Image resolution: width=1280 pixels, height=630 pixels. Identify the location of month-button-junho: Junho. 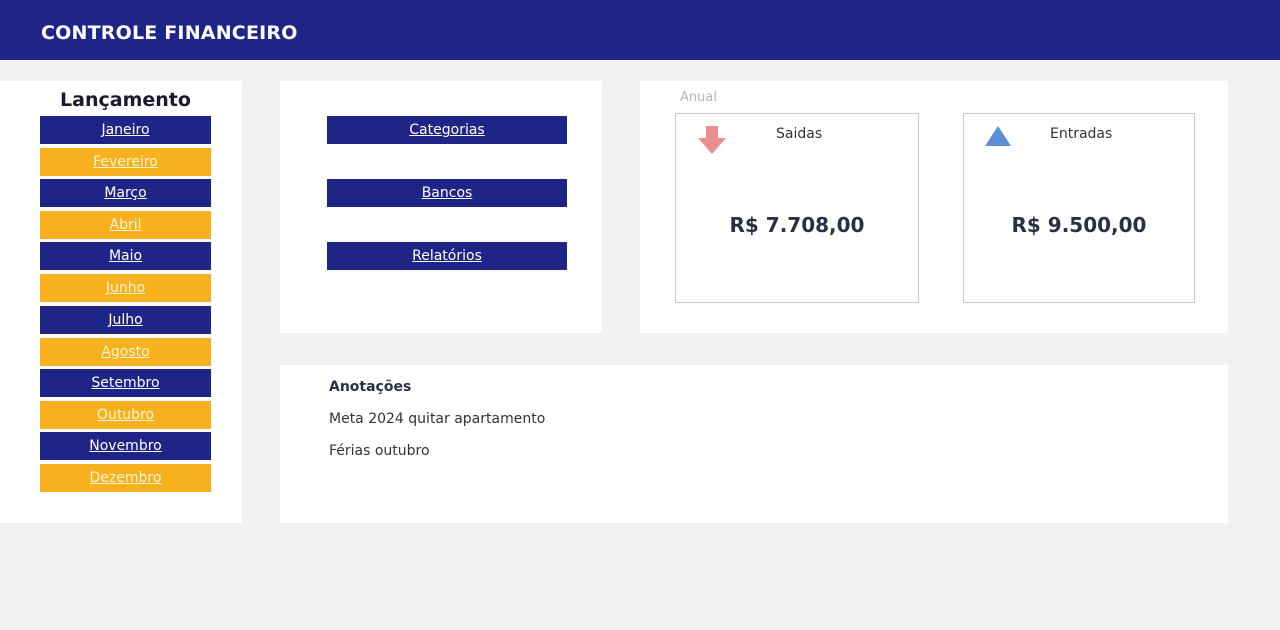
(125, 288).